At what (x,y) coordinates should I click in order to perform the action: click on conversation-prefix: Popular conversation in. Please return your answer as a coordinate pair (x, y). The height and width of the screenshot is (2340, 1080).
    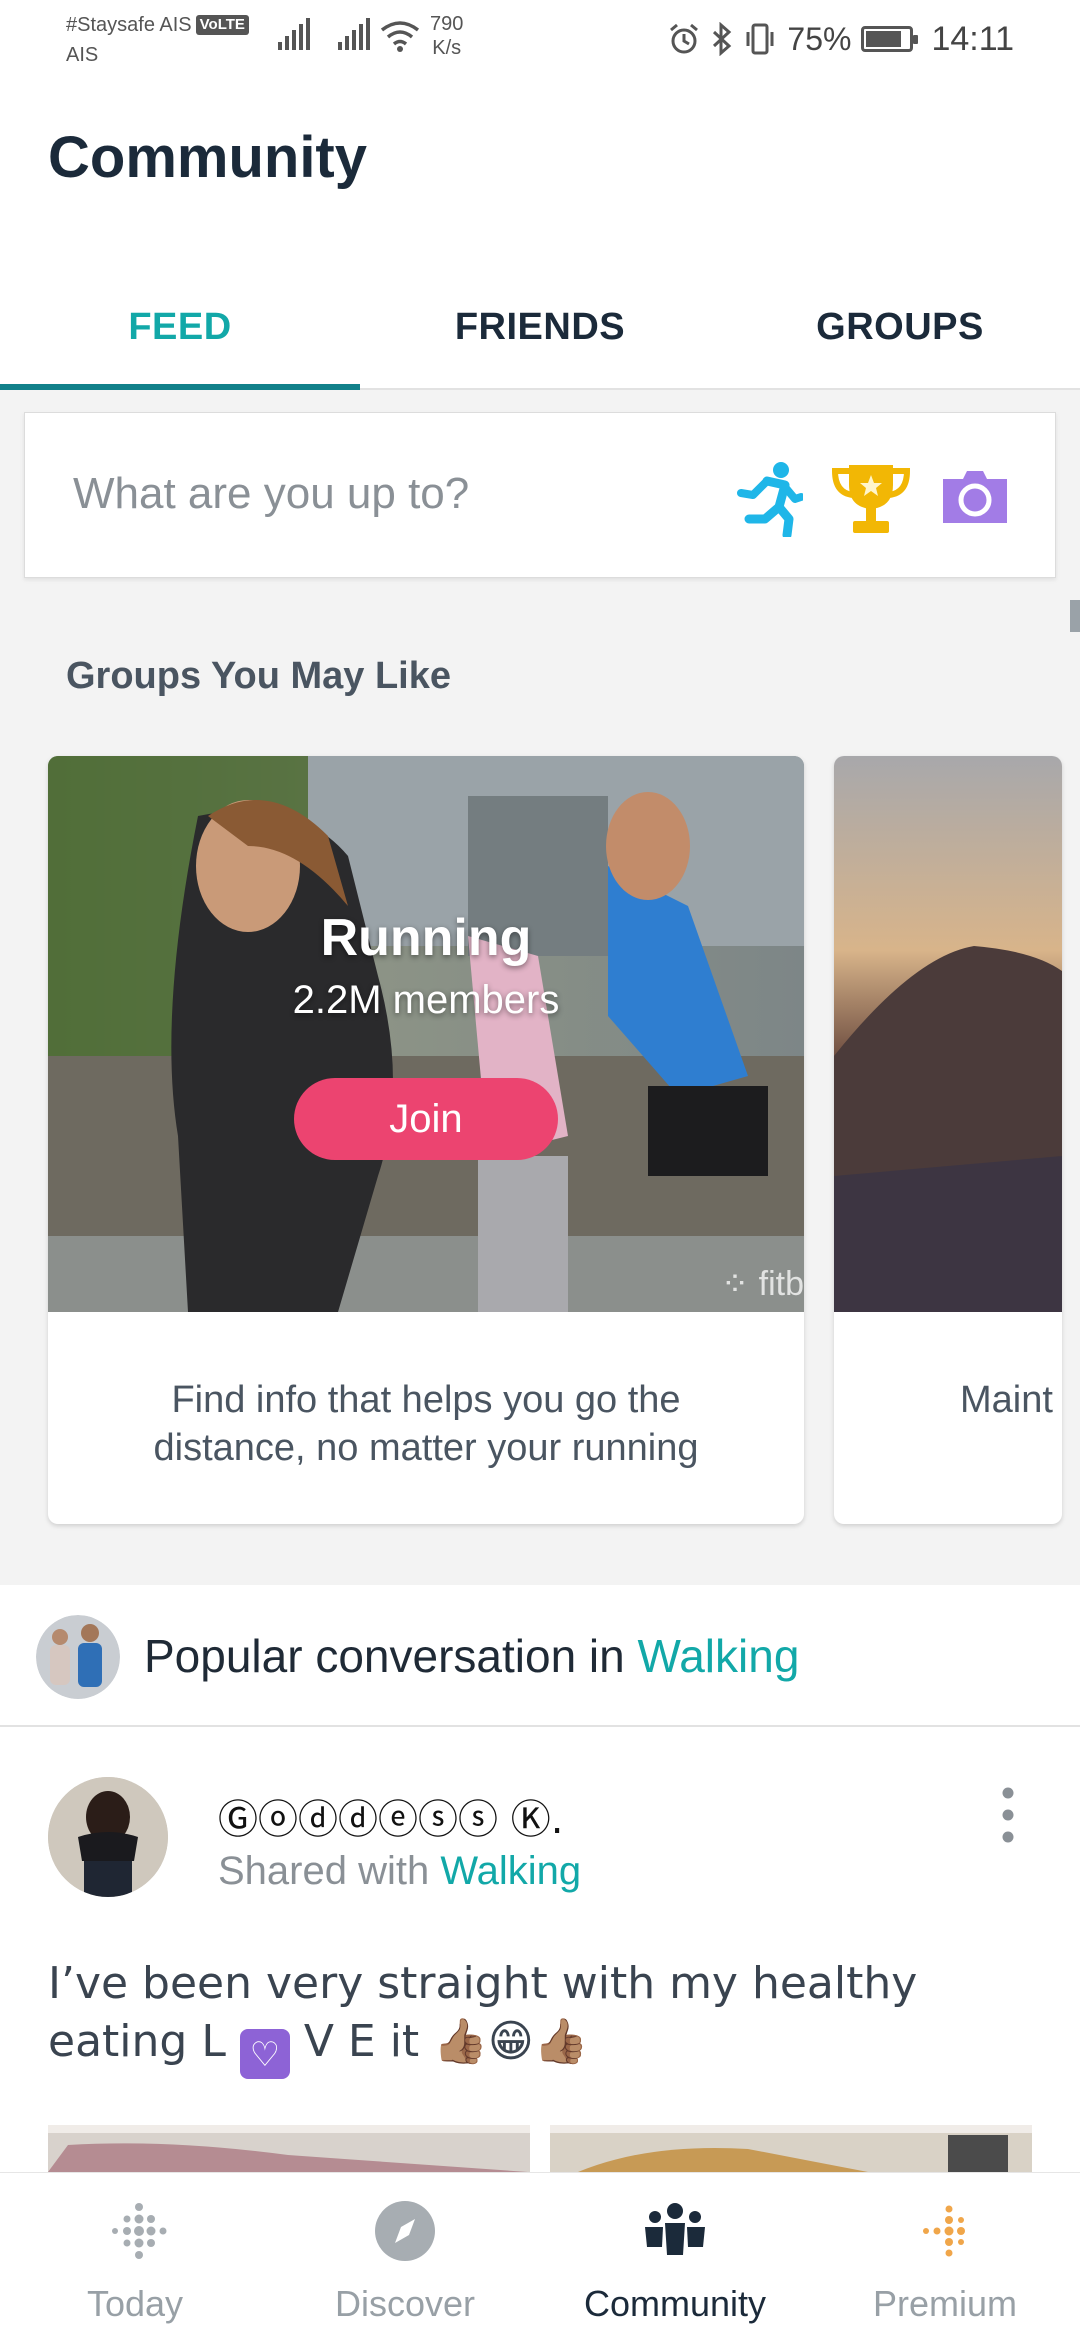
    Looking at the image, I should click on (391, 1656).